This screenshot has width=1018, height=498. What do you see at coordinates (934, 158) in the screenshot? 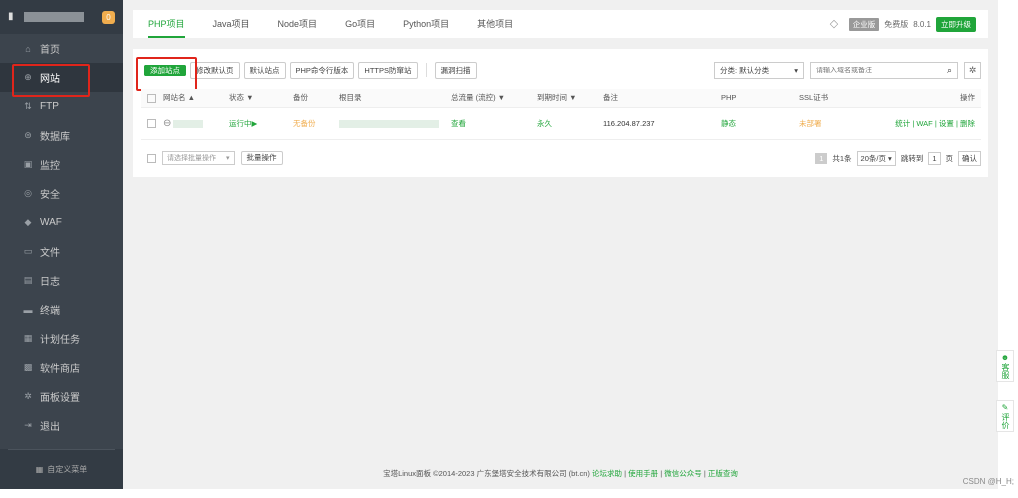
I see `goto-input: 1` at bounding box center [934, 158].